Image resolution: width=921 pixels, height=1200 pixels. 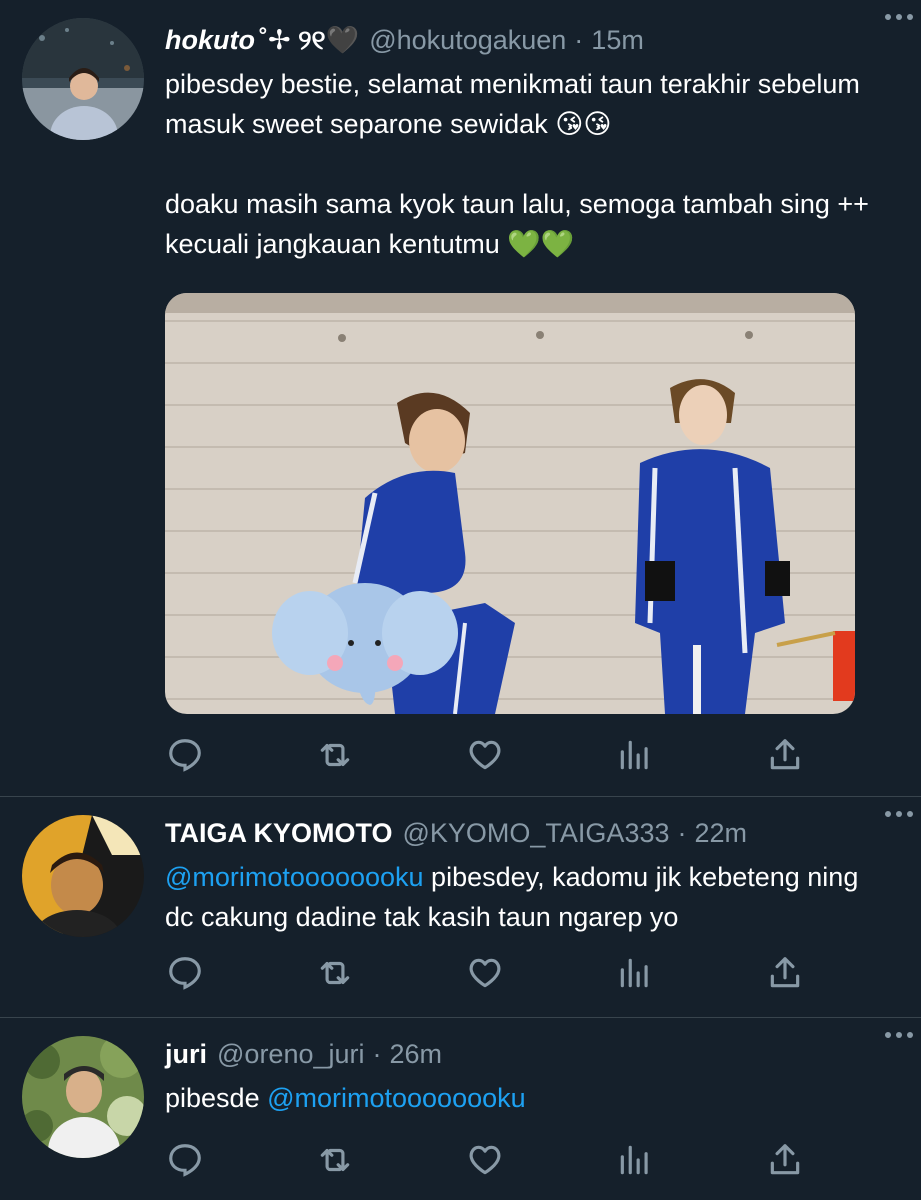 I want to click on display-name: TAIGA KYOMOTO, so click(x=279, y=833).